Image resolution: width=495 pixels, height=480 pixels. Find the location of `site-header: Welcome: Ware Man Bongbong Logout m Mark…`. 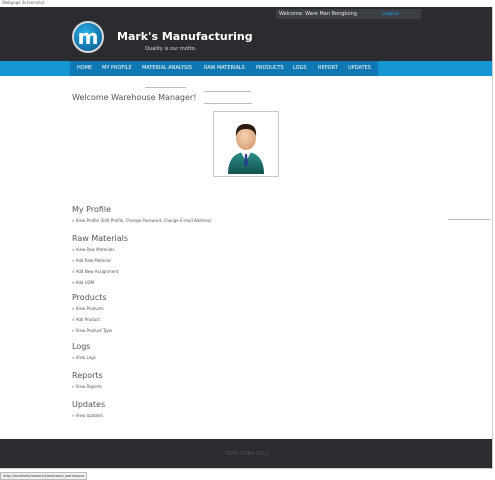

site-header: Welcome: Ware Man Bongbong Logout m Mark… is located at coordinates (246, 34).